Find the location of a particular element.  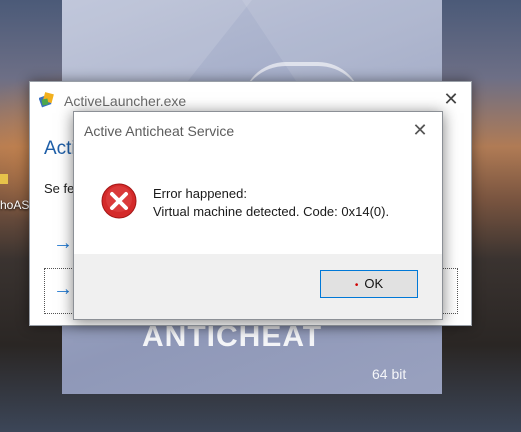

dialog-close-button: ✕ is located at coordinates (420, 130).